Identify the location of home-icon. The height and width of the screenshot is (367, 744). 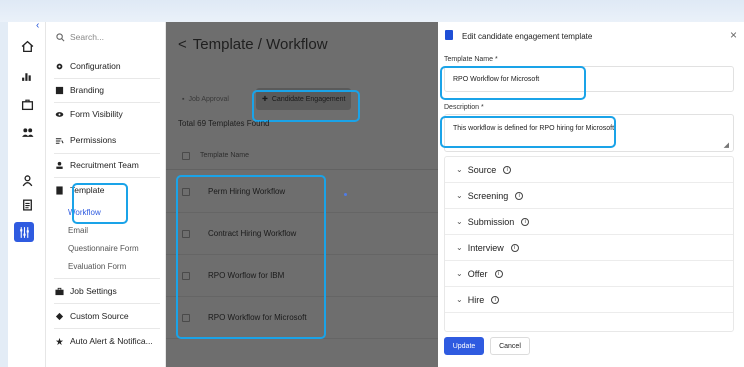
(27, 46).